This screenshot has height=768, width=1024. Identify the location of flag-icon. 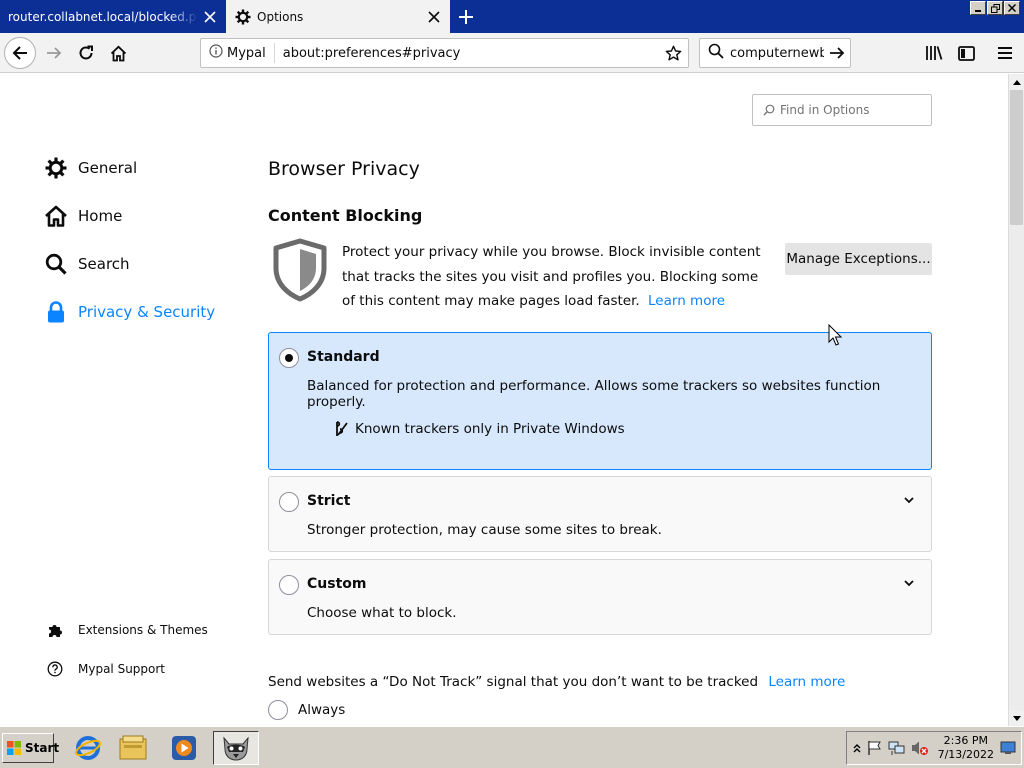
(875, 748).